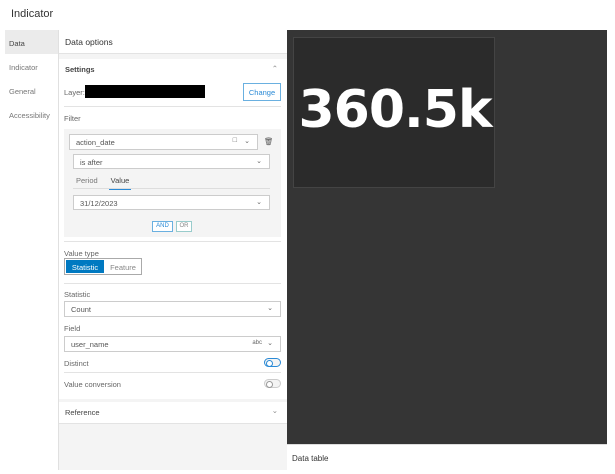 The image size is (615, 474). Describe the element at coordinates (31, 66) in the screenshot. I see `nav-indicator: Indicator` at that location.